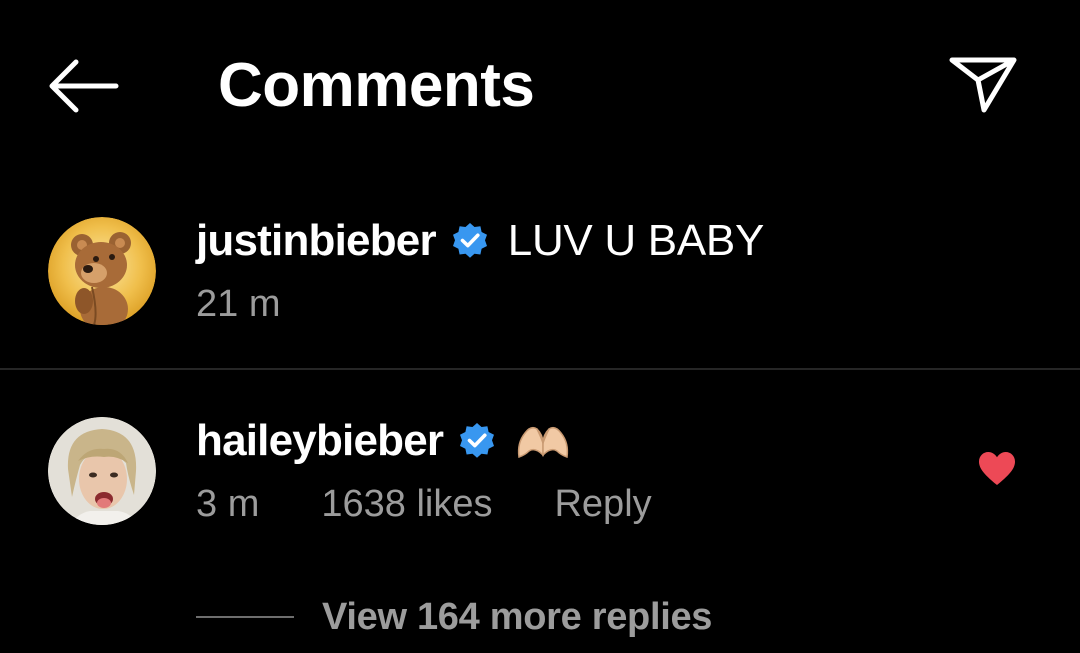 This screenshot has width=1080, height=653. Describe the element at coordinates (540, 369) in the screenshot. I see `divider` at that location.